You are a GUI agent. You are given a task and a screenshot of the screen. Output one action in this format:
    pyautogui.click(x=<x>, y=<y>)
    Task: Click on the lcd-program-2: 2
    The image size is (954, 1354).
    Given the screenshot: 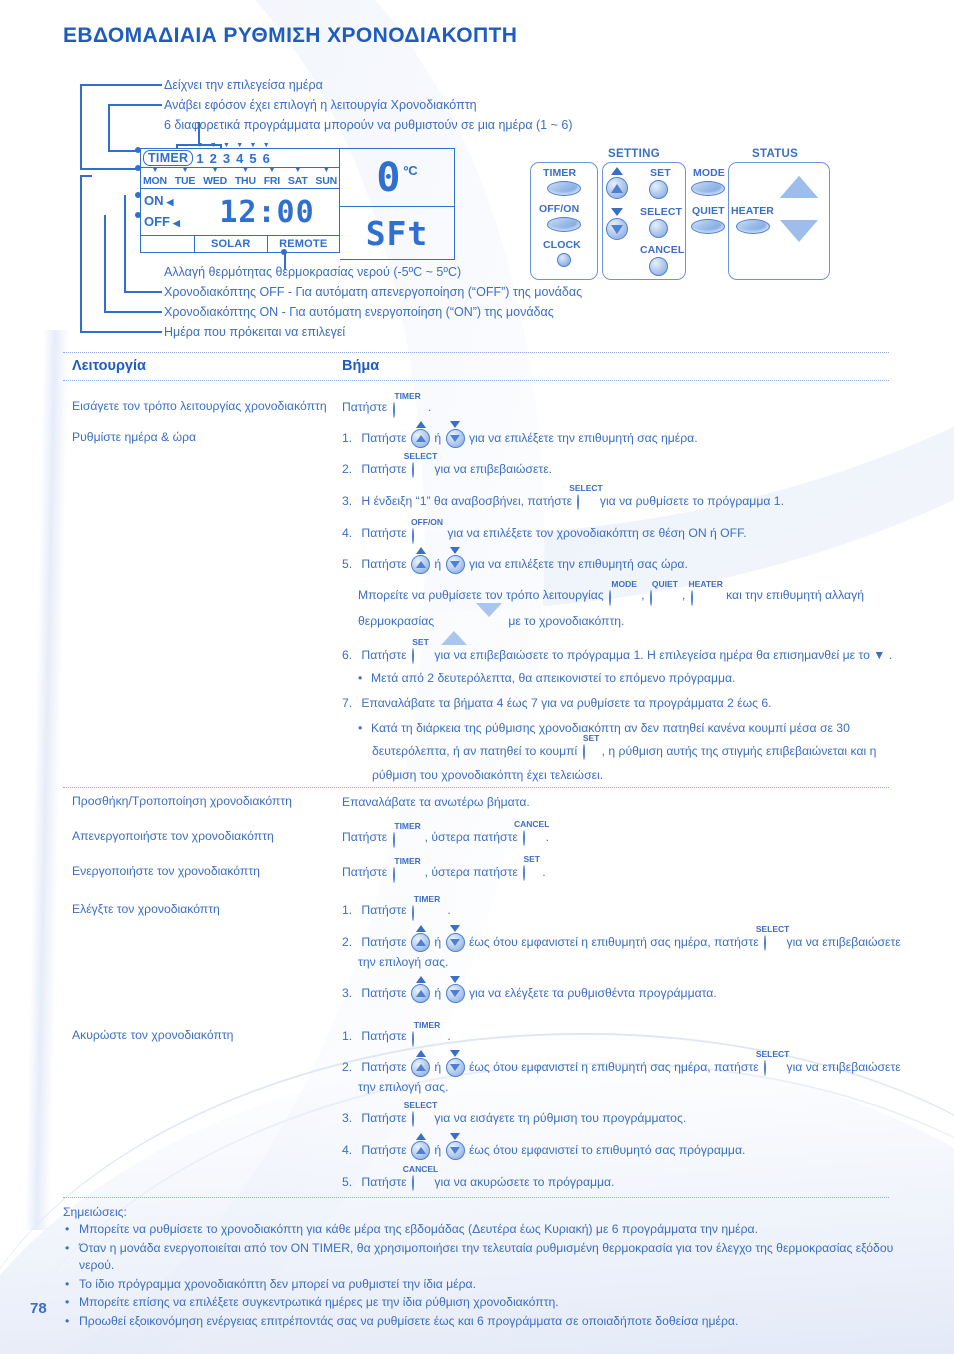 What is the action you would take?
    pyautogui.click(x=213, y=158)
    